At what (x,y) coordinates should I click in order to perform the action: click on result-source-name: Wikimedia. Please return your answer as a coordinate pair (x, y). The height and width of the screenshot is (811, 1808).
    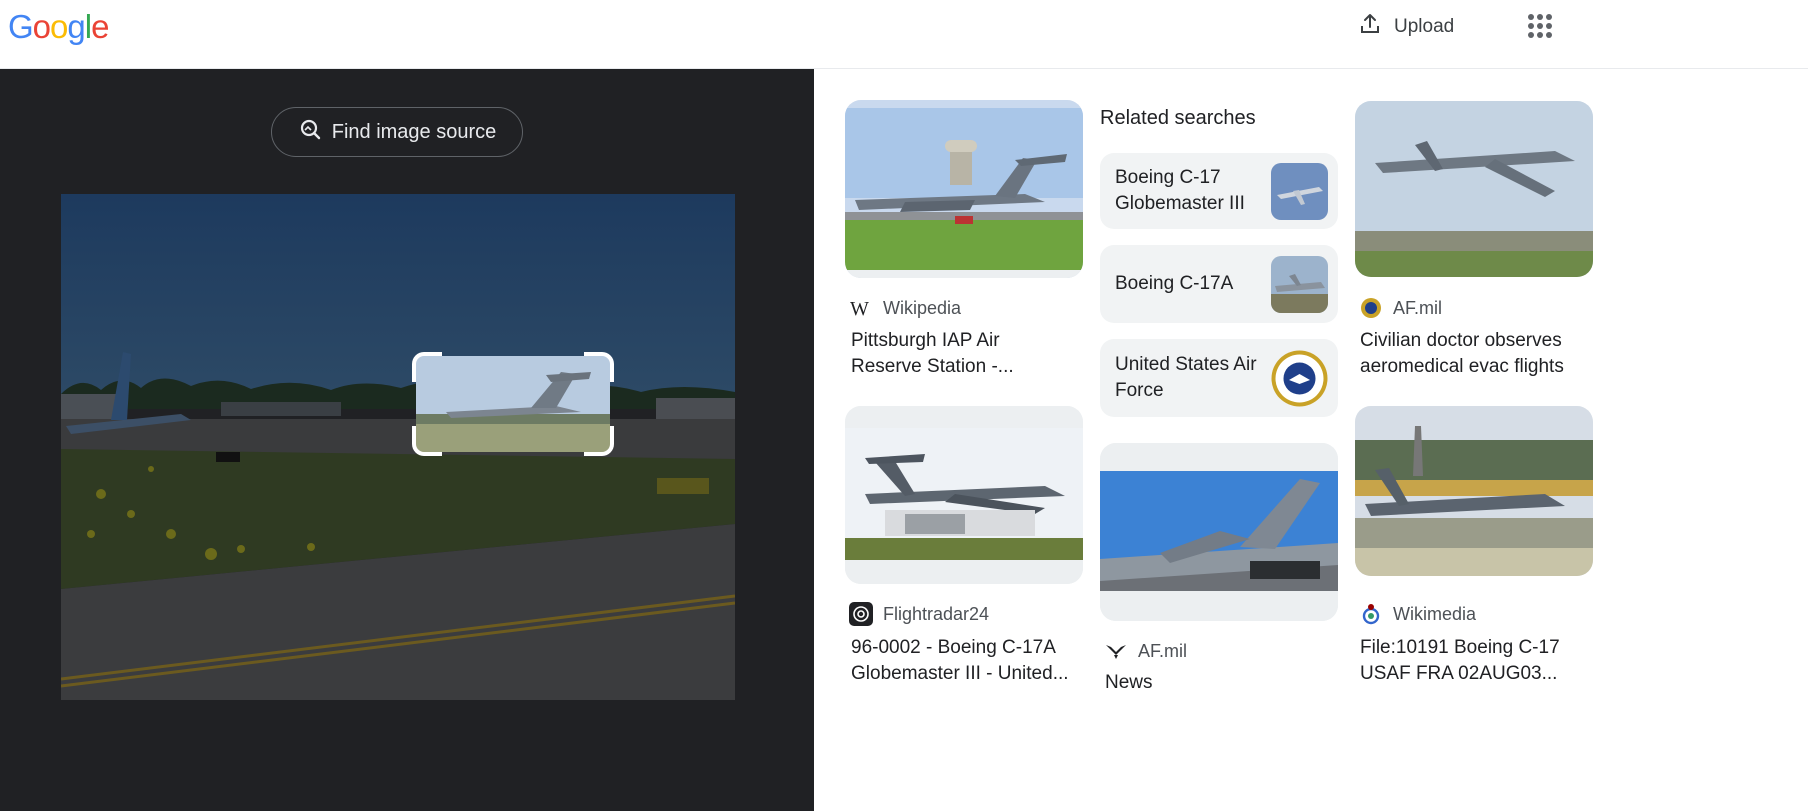
    Looking at the image, I should click on (1435, 613).